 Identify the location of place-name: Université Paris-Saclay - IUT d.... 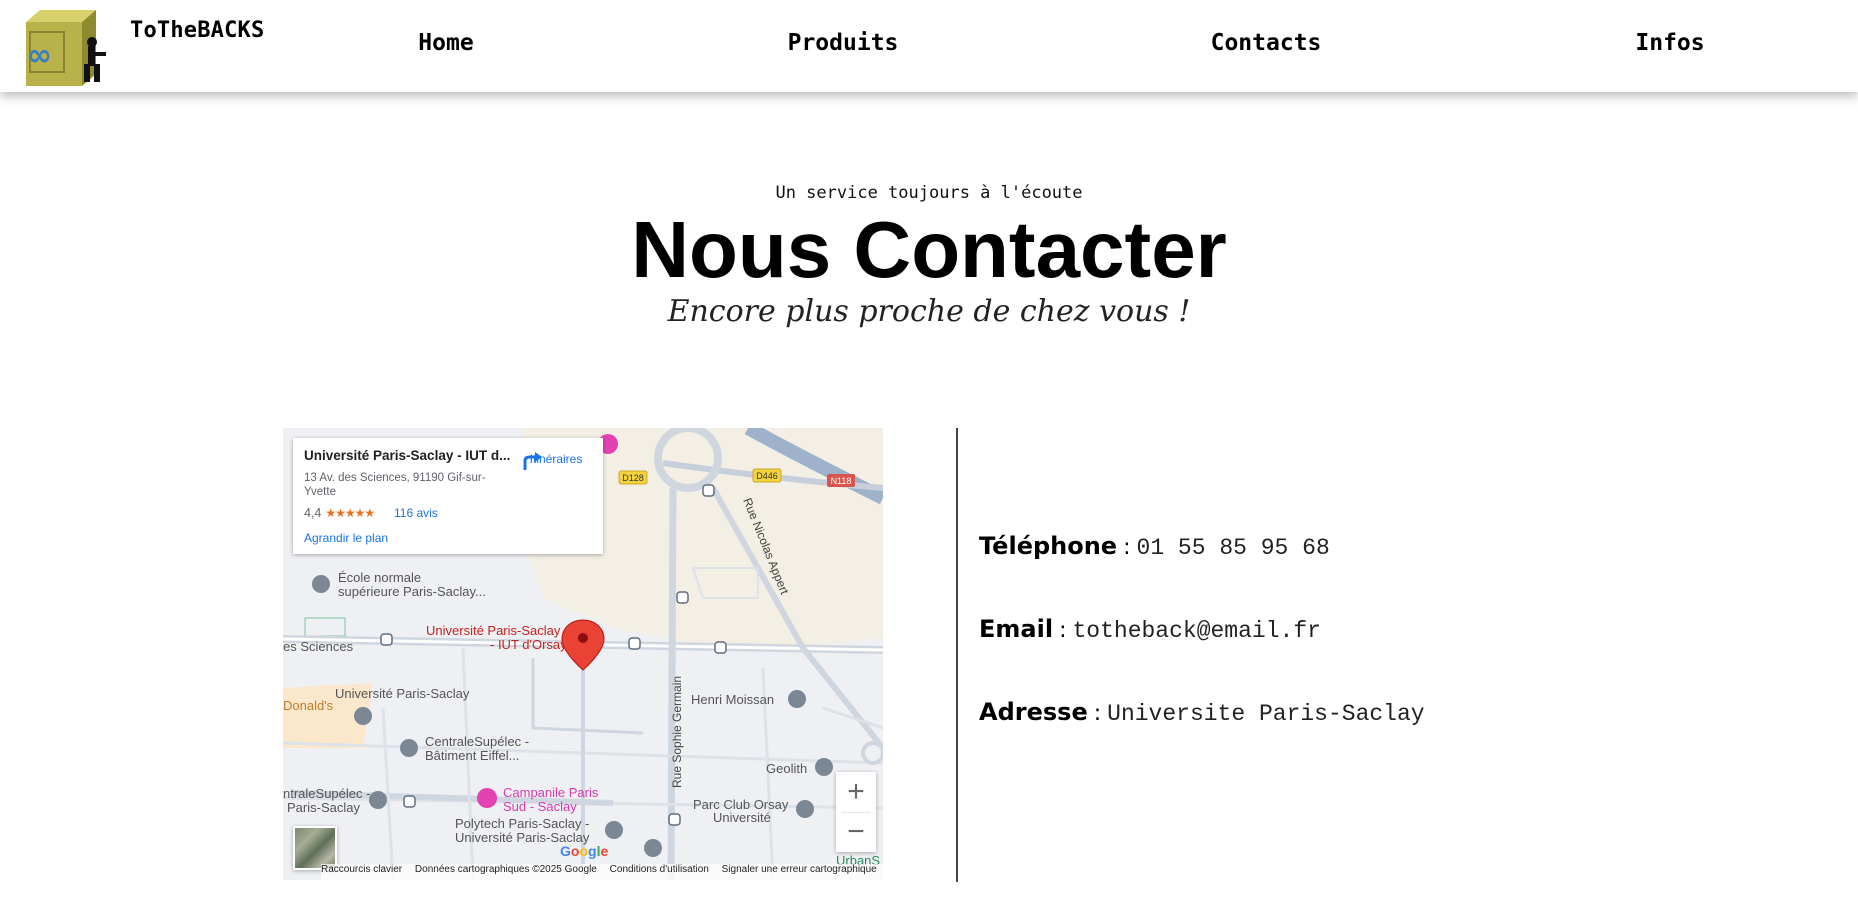
(407, 455).